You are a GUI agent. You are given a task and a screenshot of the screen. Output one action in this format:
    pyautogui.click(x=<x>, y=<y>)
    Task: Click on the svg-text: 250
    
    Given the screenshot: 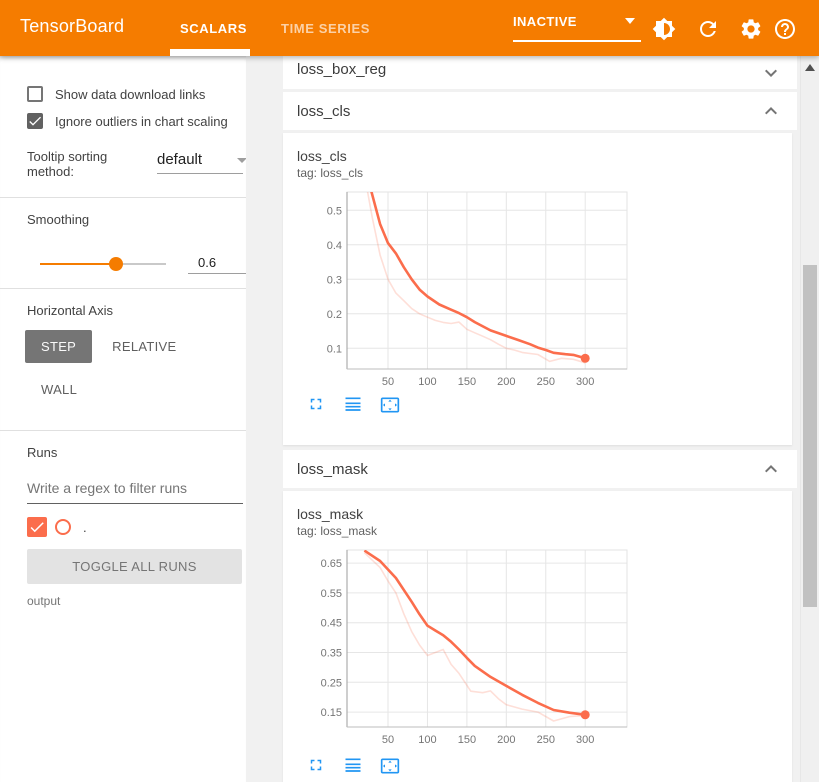 What is the action you would take?
    pyautogui.click(x=546, y=740)
    